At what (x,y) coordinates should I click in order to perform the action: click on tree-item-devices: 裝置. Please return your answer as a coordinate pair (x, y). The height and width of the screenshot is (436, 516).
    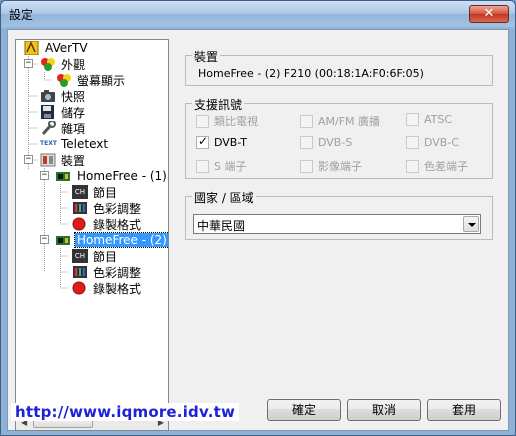
    Looking at the image, I should click on (63, 160).